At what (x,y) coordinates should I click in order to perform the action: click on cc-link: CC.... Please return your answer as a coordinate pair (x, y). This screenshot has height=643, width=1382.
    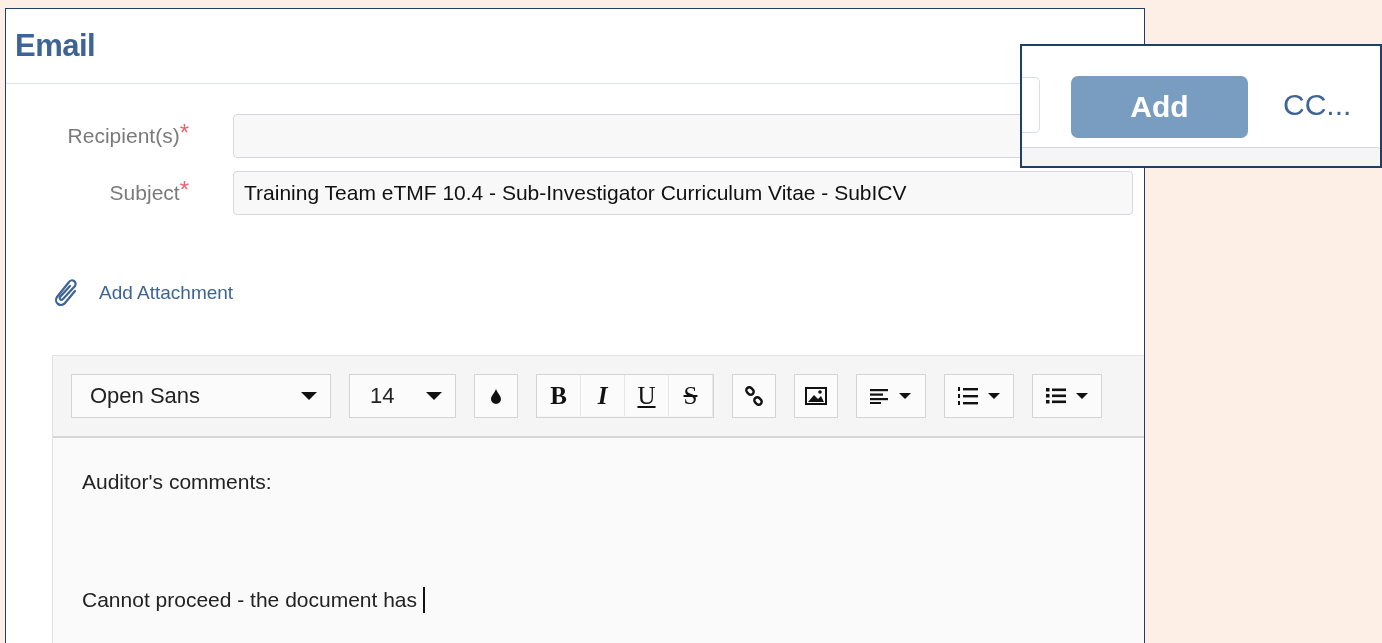
    Looking at the image, I should click on (1317, 105).